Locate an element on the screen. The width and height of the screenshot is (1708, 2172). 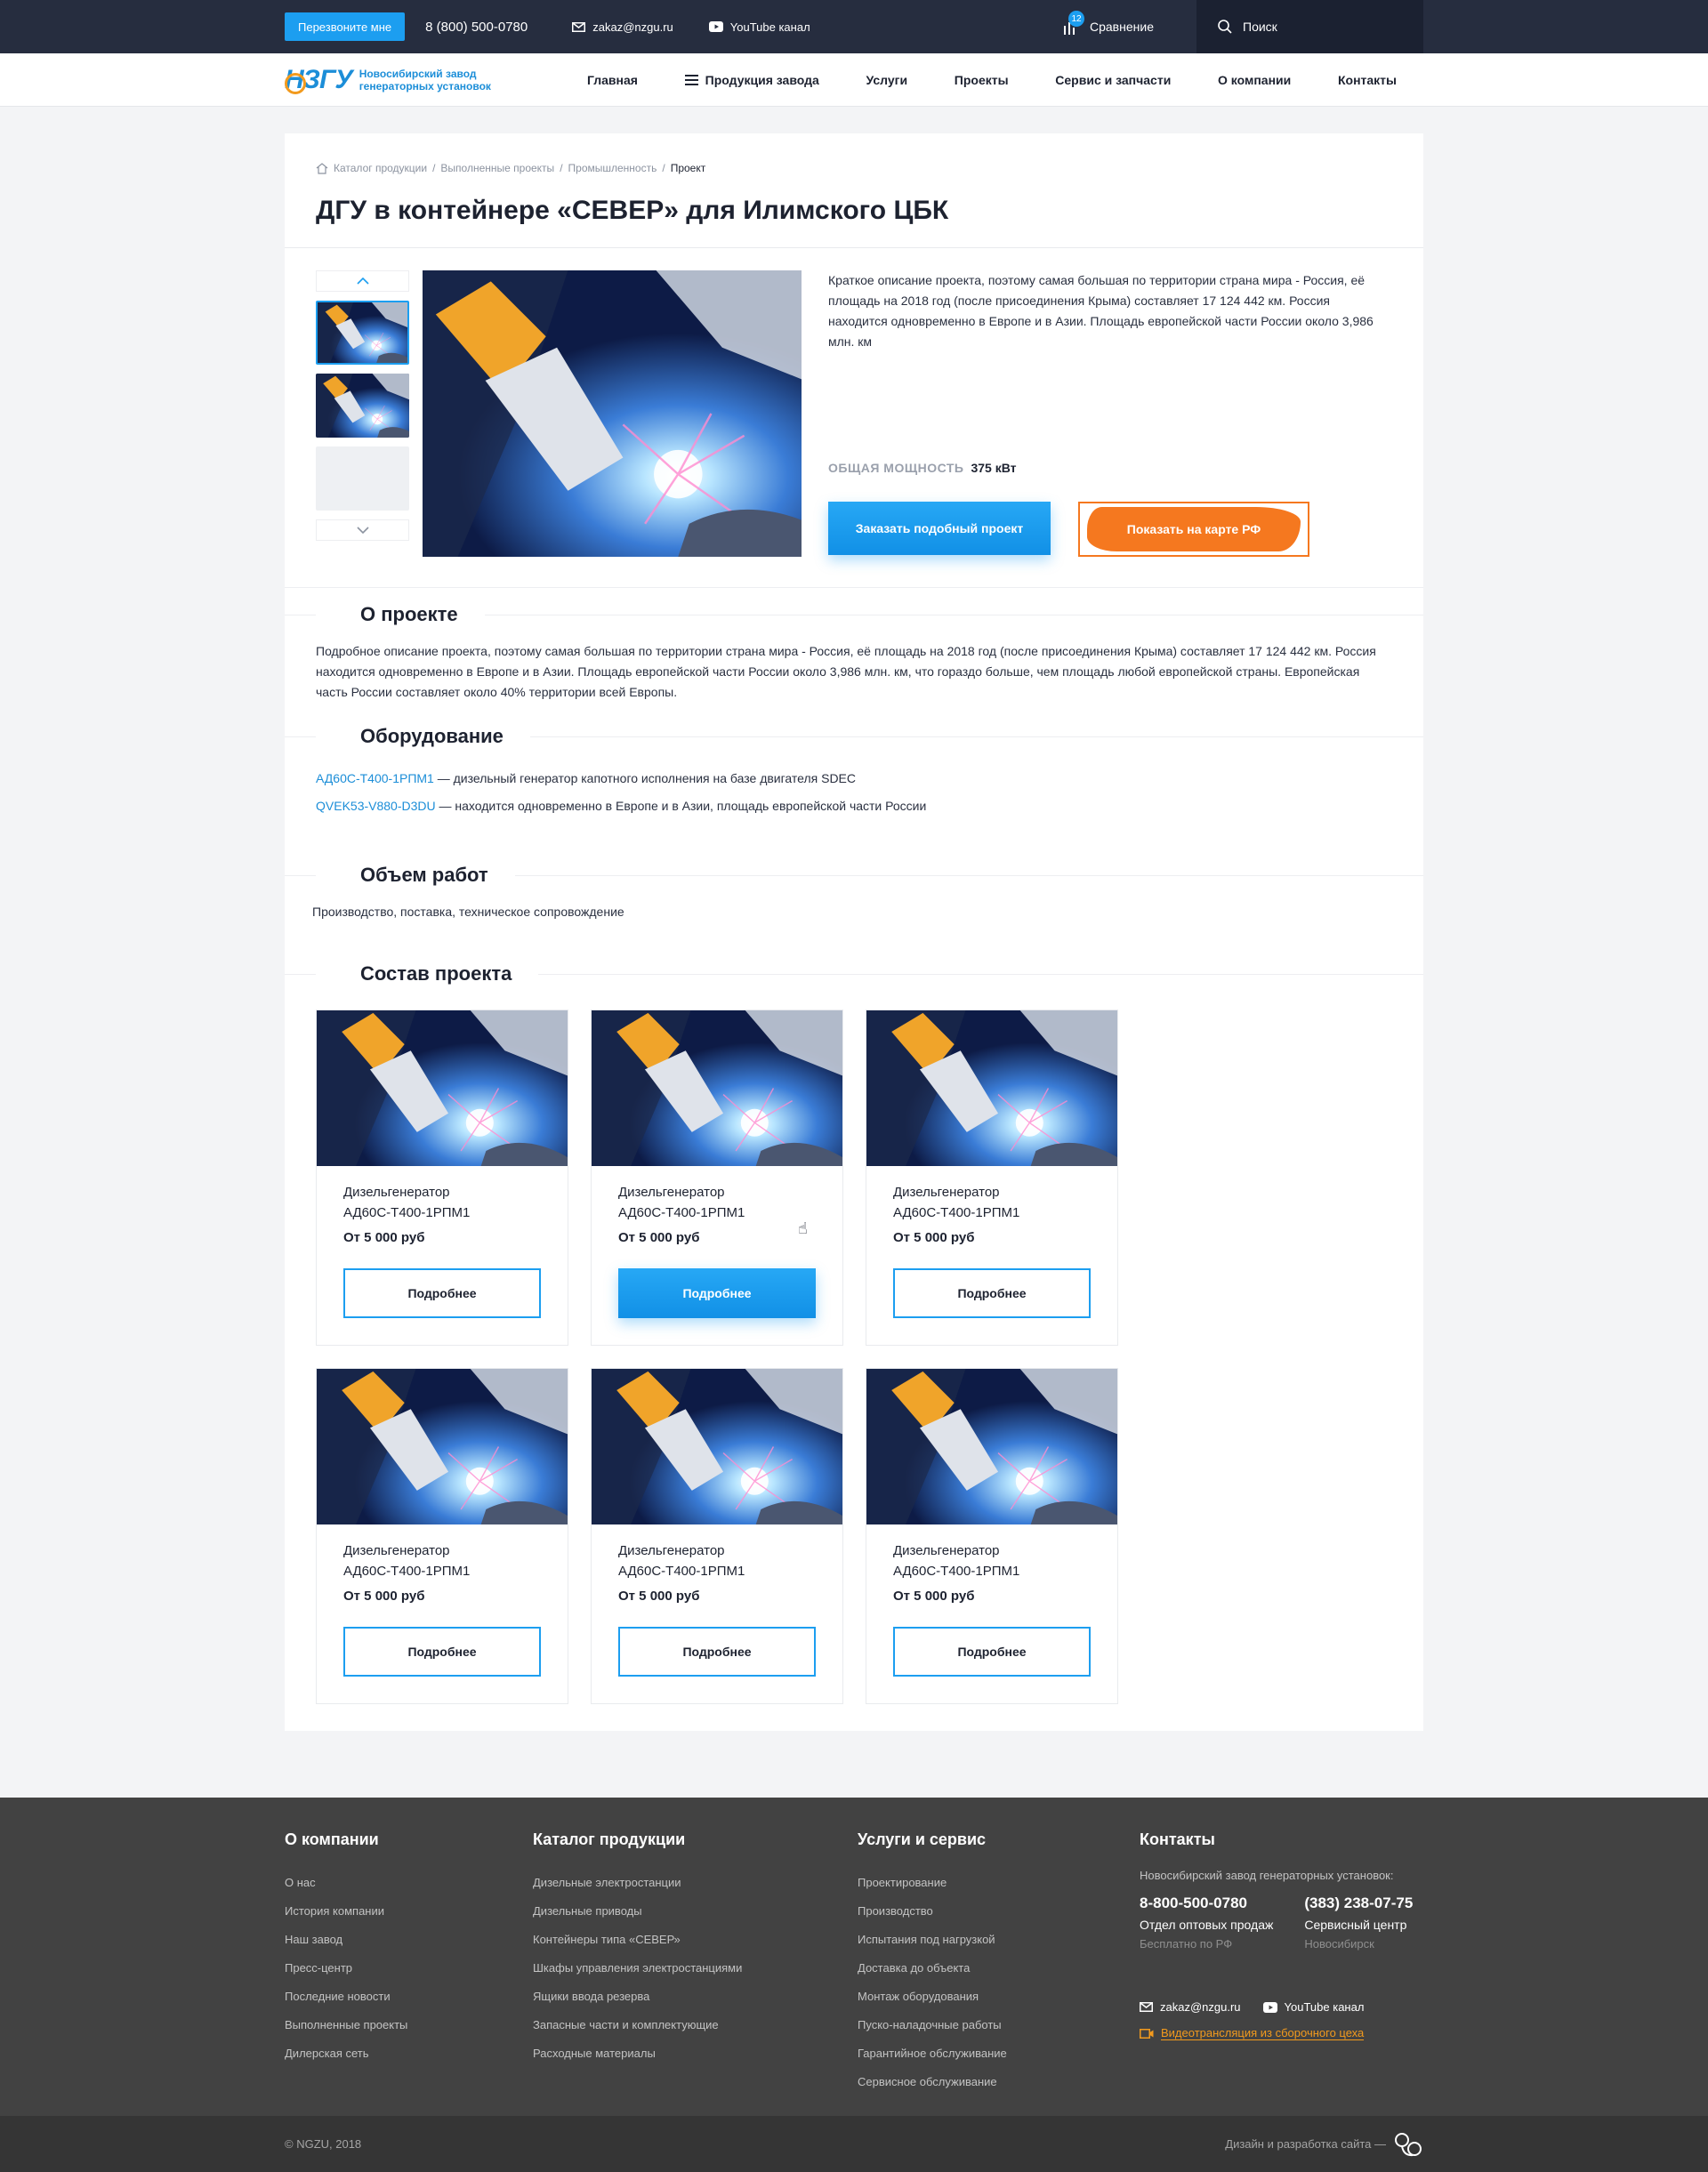
breadcrumb-industry: Промышленность is located at coordinates (612, 168).